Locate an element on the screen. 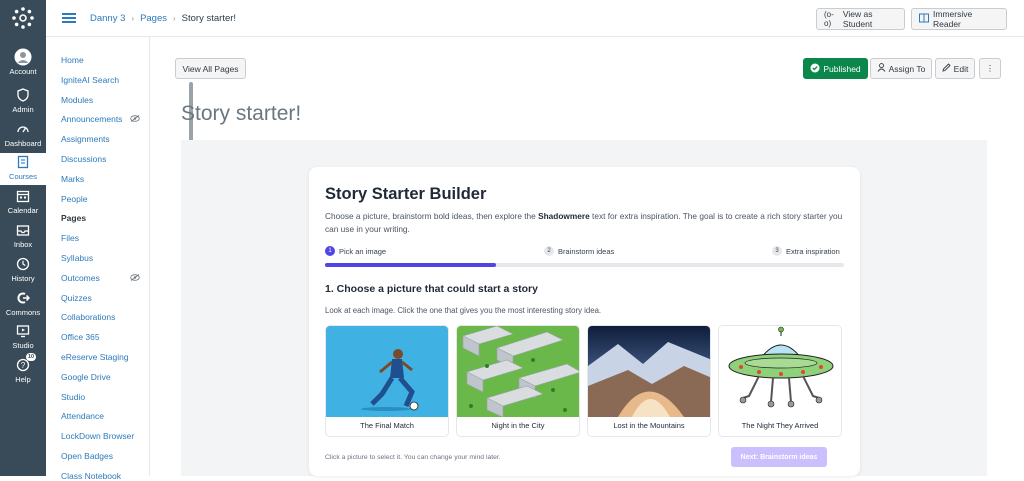 This screenshot has height=481, width=1024. course-nav-item-people: People is located at coordinates (74, 199).